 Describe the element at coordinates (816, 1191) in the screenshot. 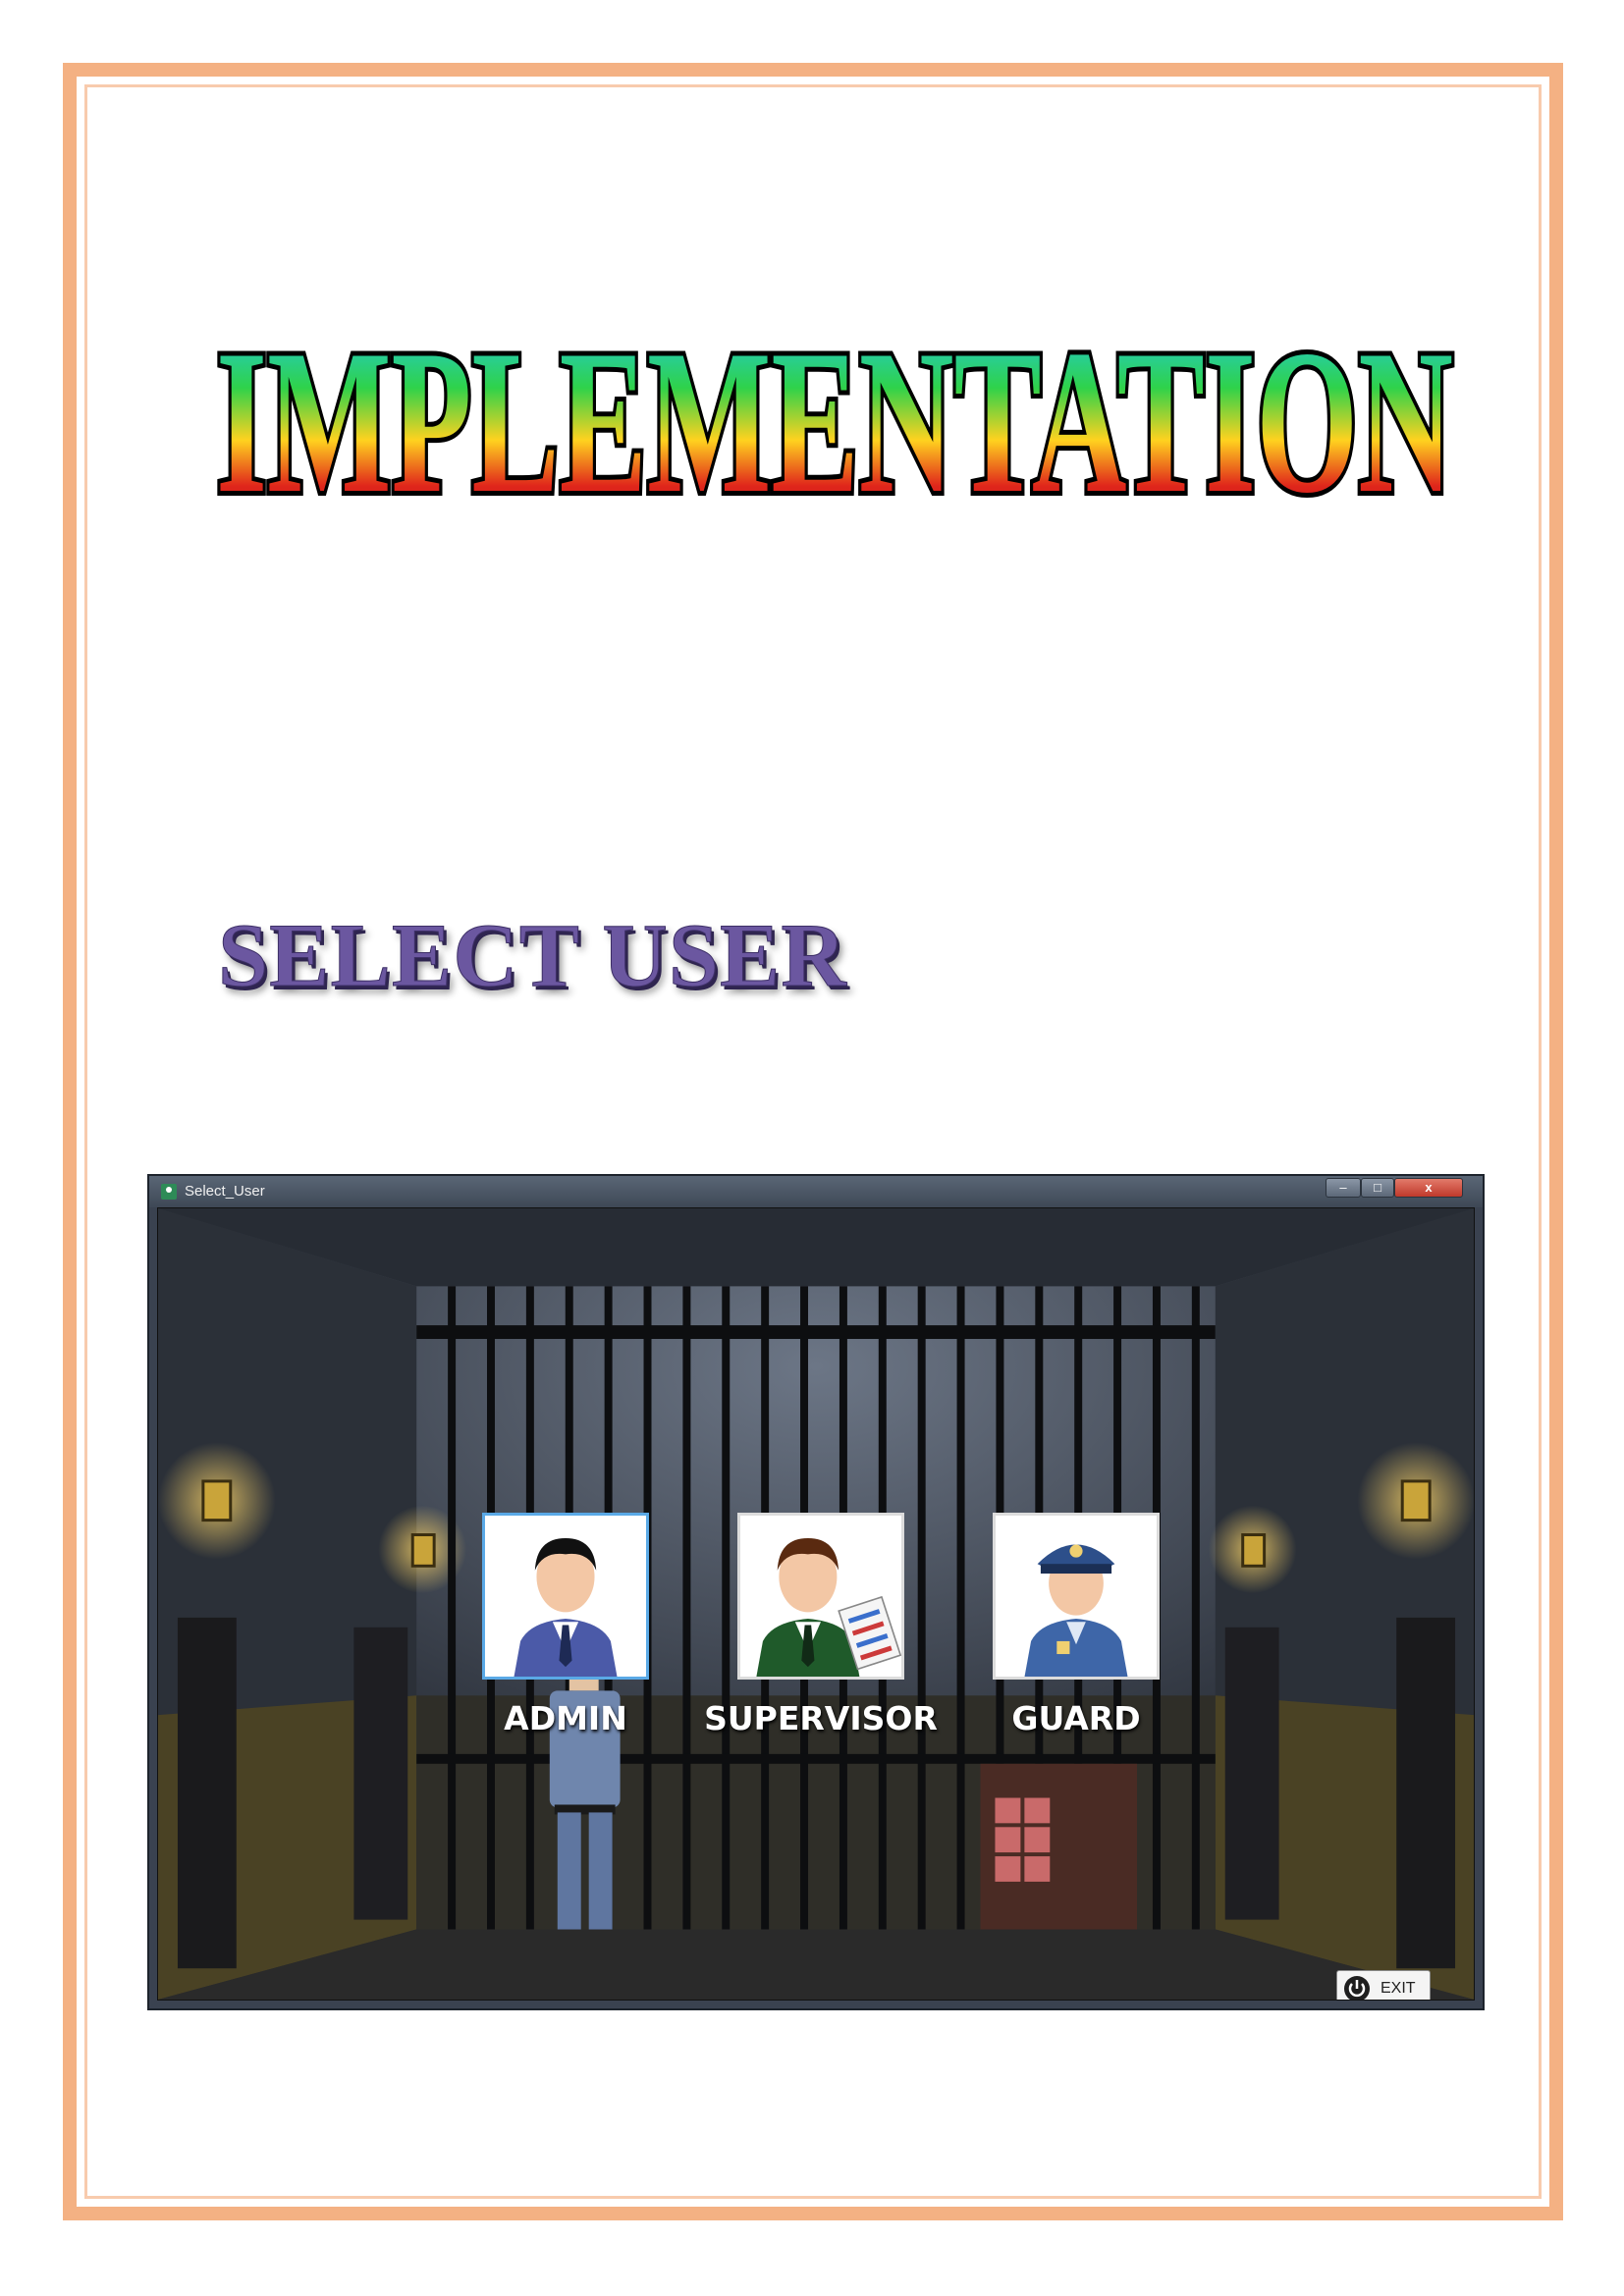

I see `window-titlebar: Select_User – □ x` at that location.